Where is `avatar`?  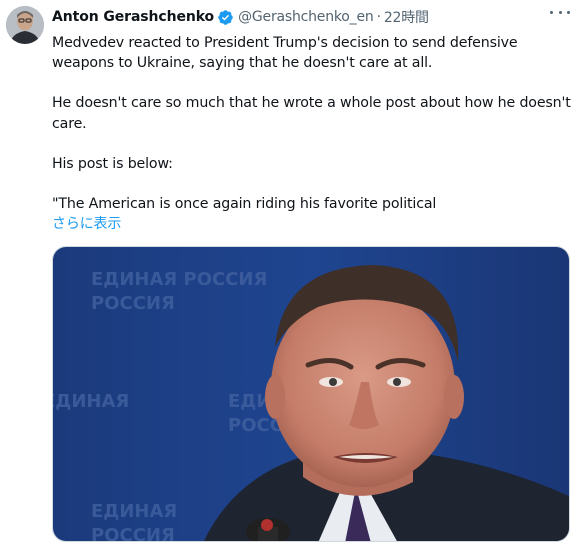 avatar is located at coordinates (25, 25).